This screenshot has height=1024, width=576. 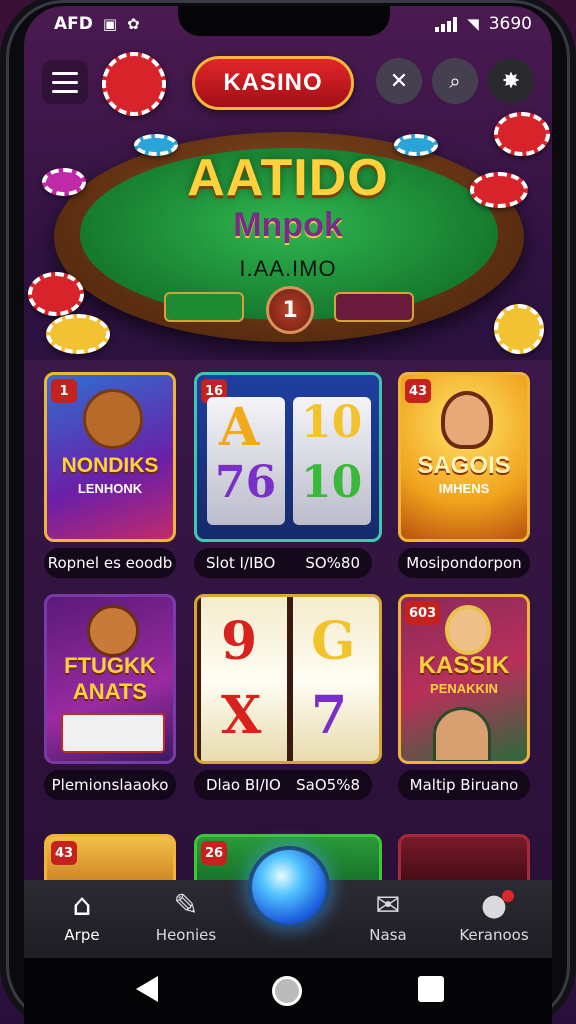 I want to click on game-label: Ropnel es eoodb, so click(x=110, y=563).